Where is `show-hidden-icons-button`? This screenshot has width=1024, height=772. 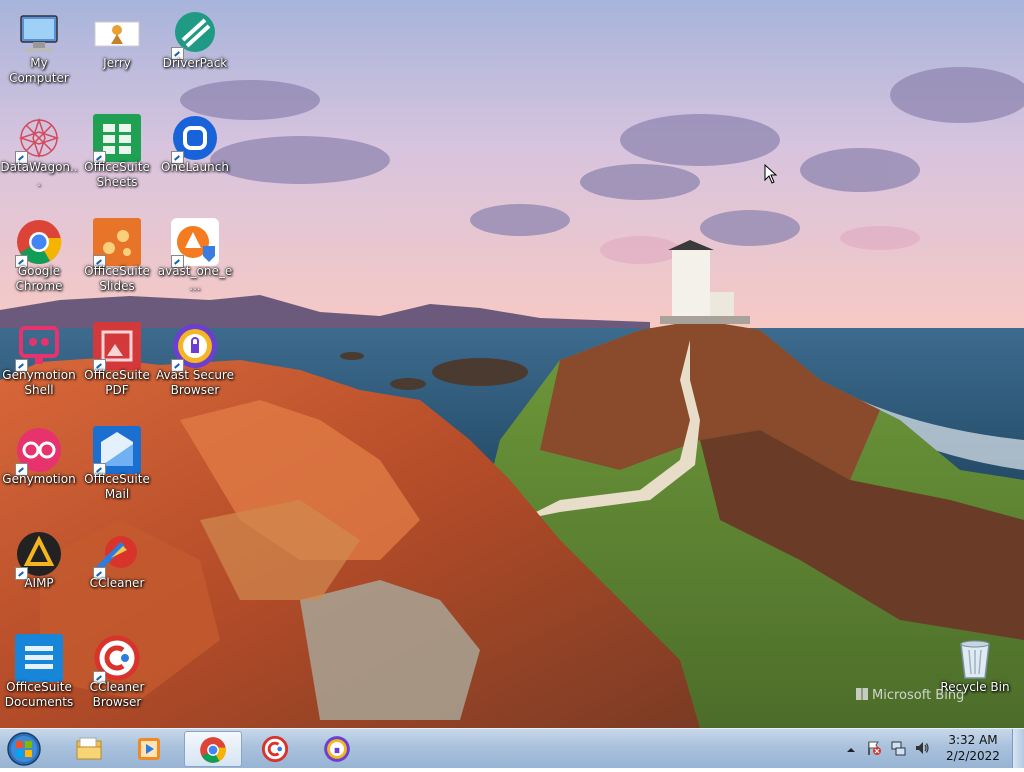 show-hidden-icons-button is located at coordinates (851, 747).